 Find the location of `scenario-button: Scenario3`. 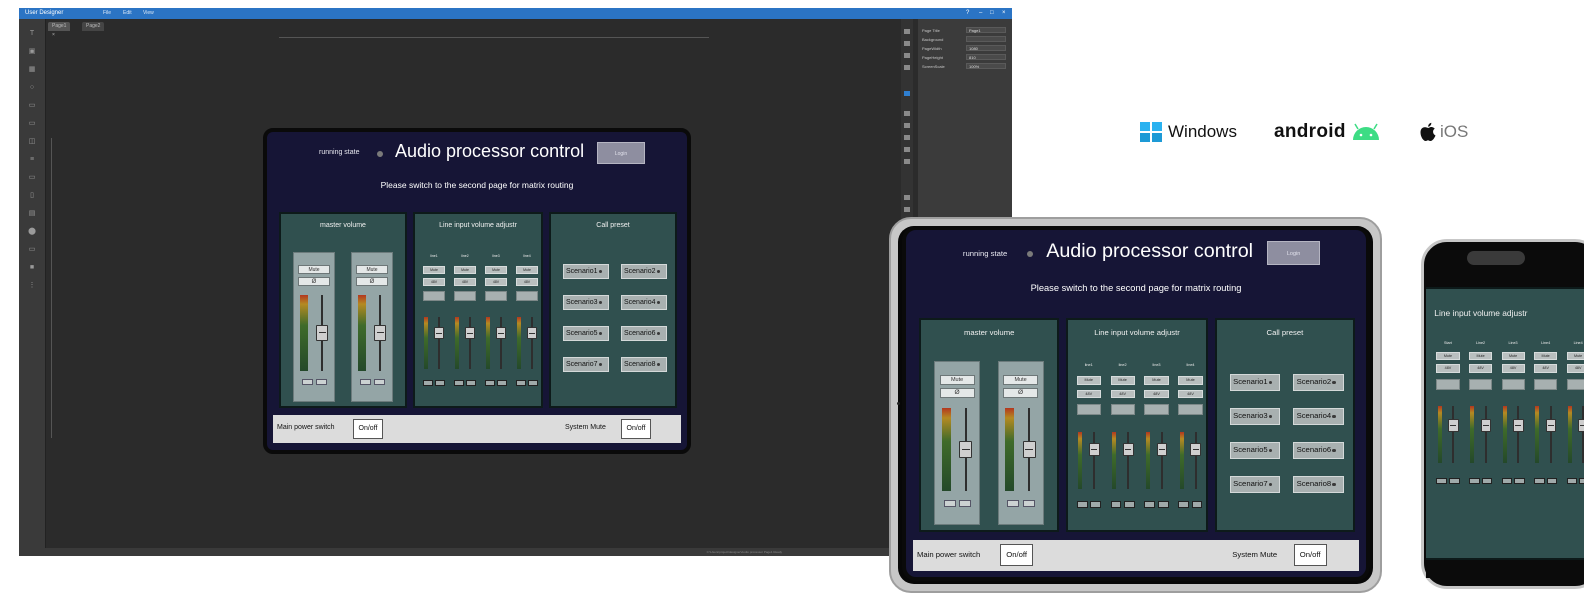

scenario-button: Scenario3 is located at coordinates (586, 302).